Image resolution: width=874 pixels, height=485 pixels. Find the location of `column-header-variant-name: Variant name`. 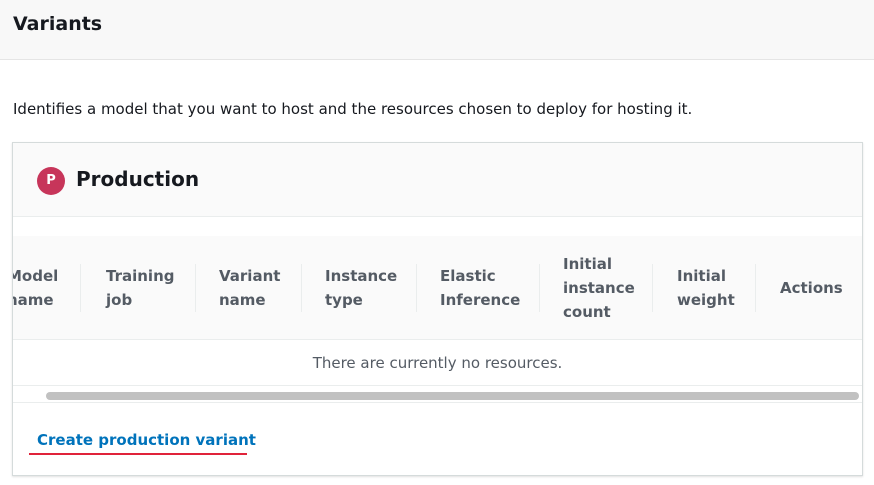

column-header-variant-name: Variant name is located at coordinates (249, 287).